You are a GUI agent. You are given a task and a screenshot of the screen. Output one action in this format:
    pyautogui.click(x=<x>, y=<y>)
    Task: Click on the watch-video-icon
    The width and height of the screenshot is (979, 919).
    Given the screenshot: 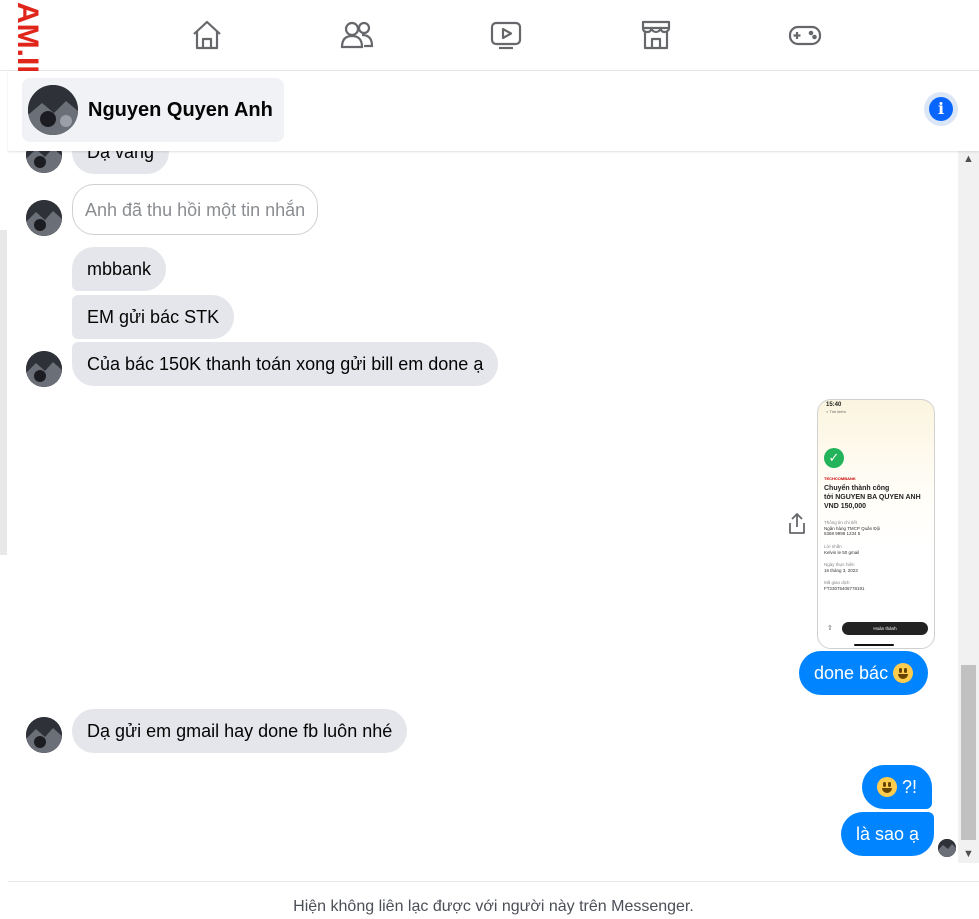 What is the action you would take?
    pyautogui.click(x=506, y=35)
    